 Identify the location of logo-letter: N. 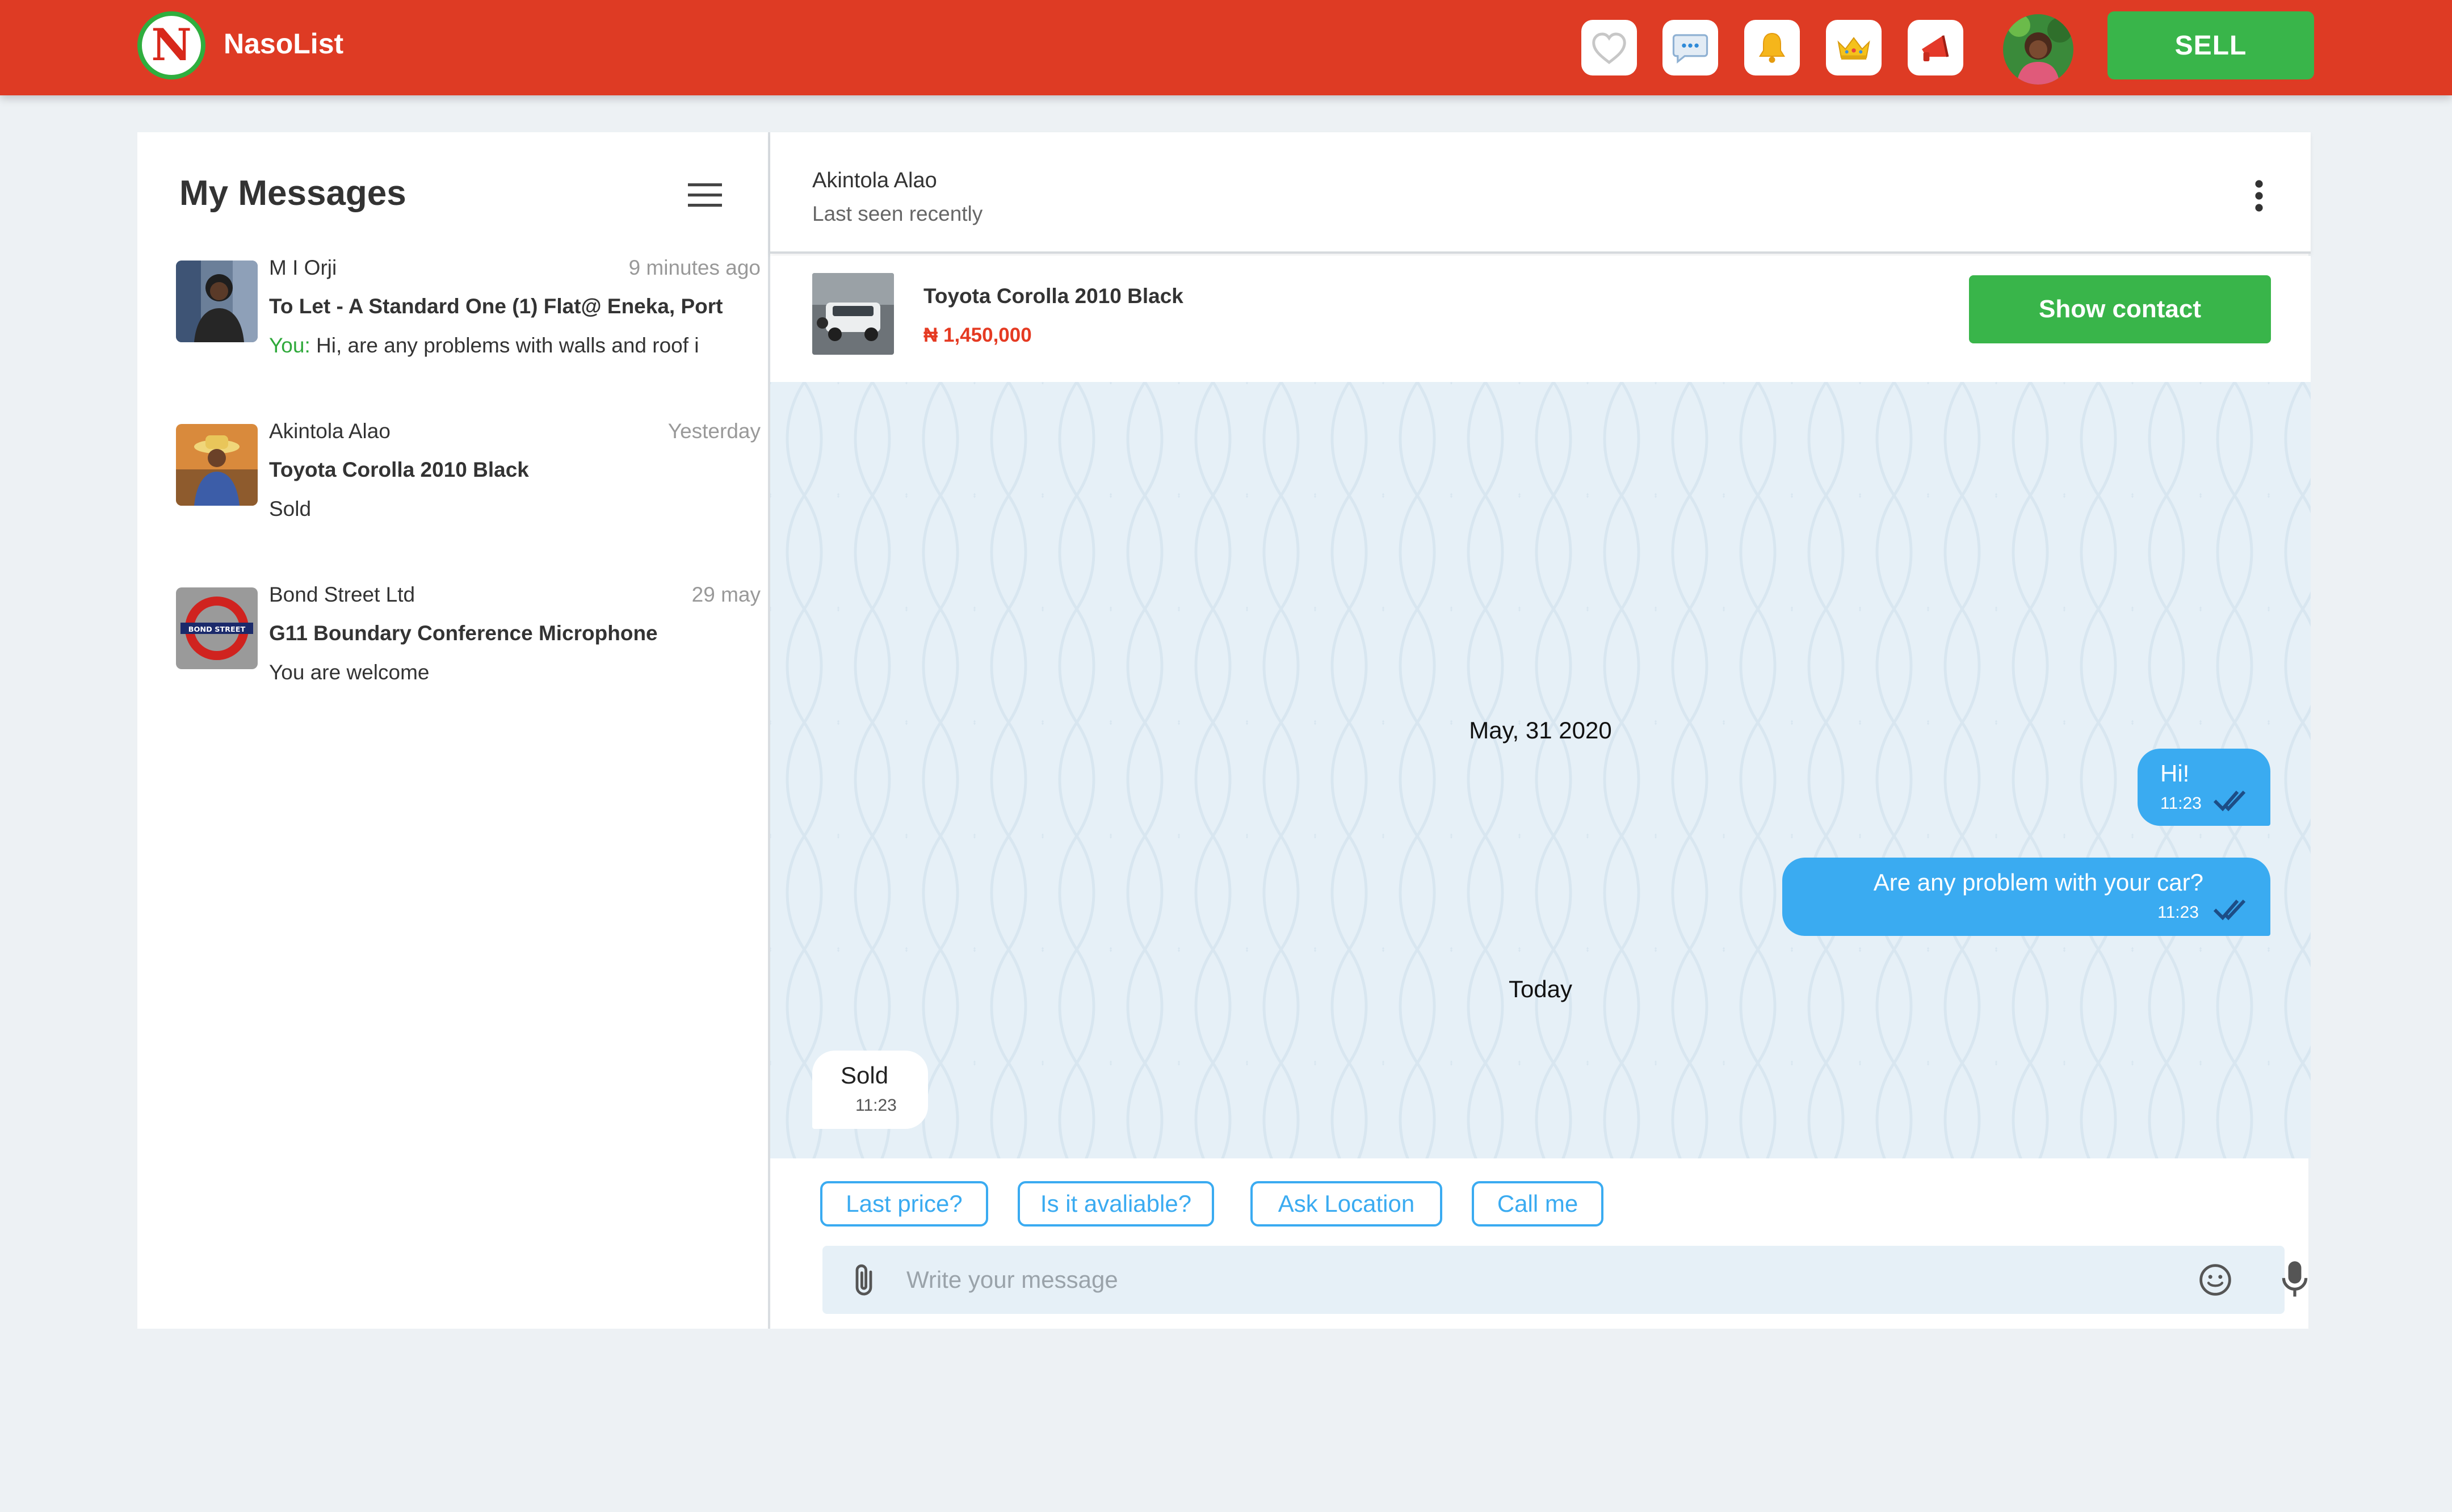
(171, 45).